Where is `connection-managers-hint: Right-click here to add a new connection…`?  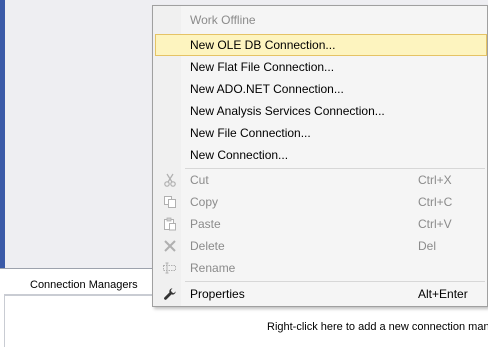
connection-managers-hint: Right-click here to add a new connection… is located at coordinates (377, 327).